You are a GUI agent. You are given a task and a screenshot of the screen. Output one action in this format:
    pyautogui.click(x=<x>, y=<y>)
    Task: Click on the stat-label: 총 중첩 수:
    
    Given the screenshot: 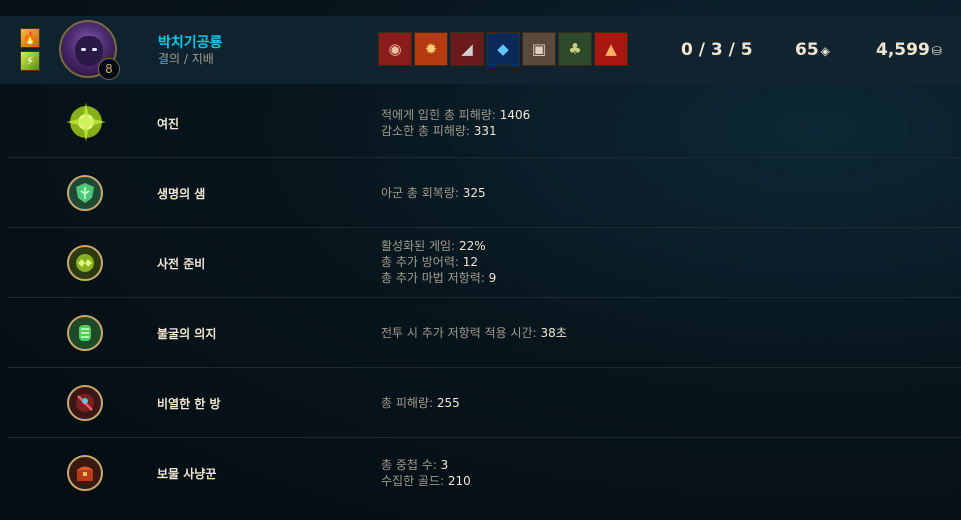 What is the action you would take?
    pyautogui.click(x=409, y=465)
    